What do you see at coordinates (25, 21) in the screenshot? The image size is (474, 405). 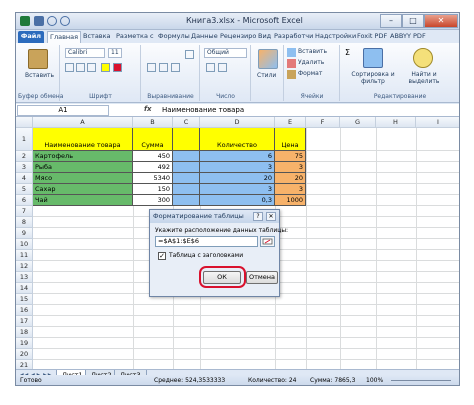 I see `excel-logo-icon` at bounding box center [25, 21].